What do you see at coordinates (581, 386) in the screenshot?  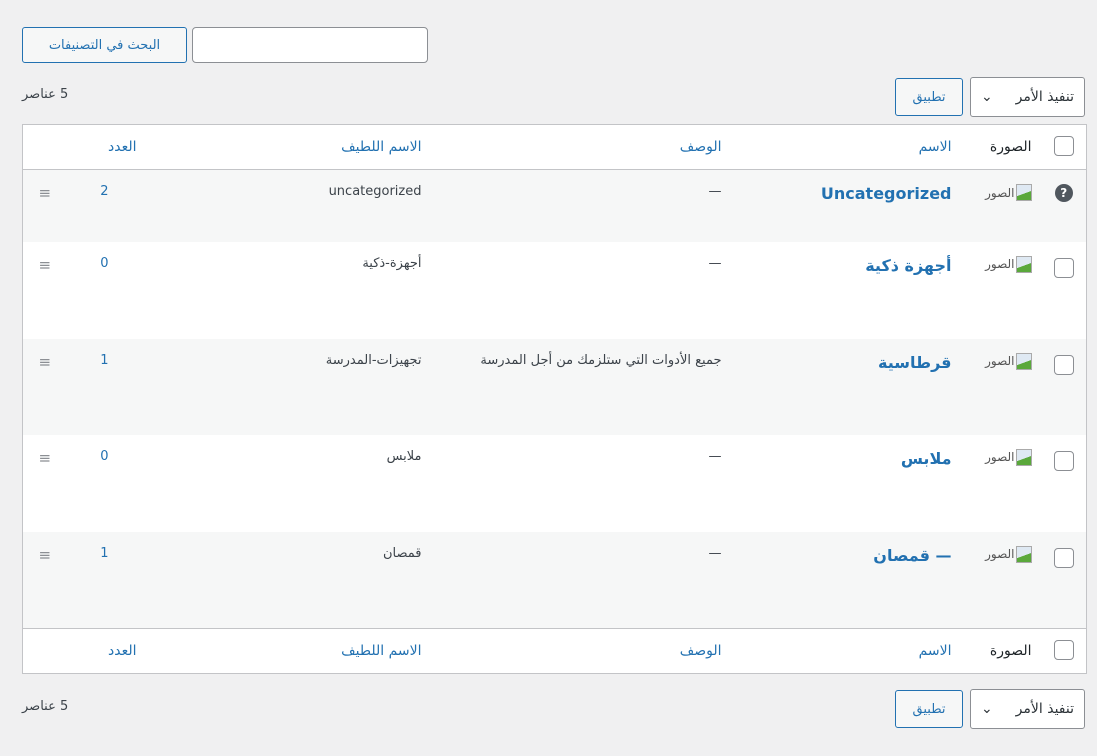 I see `category-description: جميع الأدوات التي ستلزمك من أجل المدرسة` at bounding box center [581, 386].